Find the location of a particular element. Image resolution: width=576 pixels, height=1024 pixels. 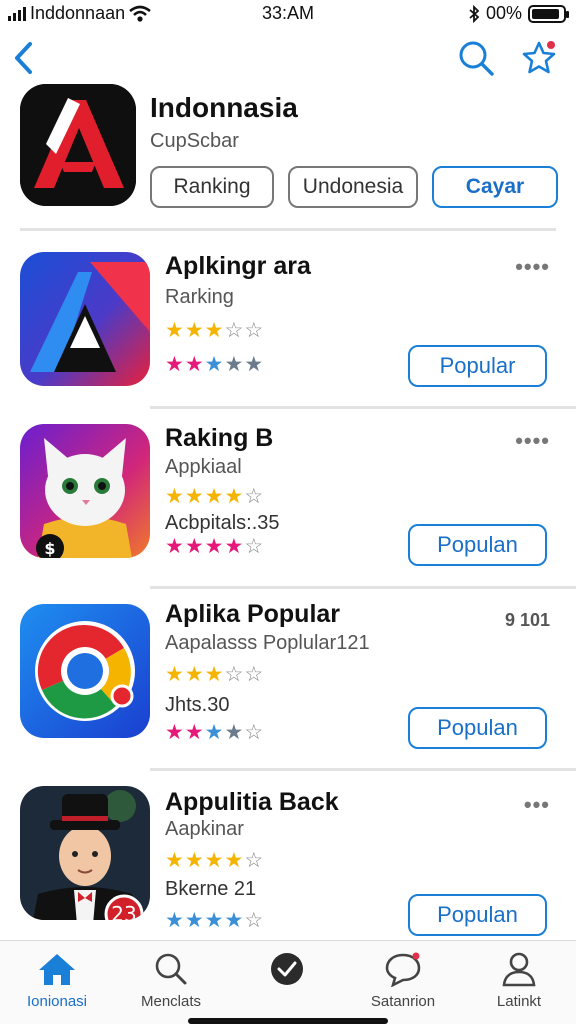

abstract-a-logo-icon is located at coordinates (85, 319).